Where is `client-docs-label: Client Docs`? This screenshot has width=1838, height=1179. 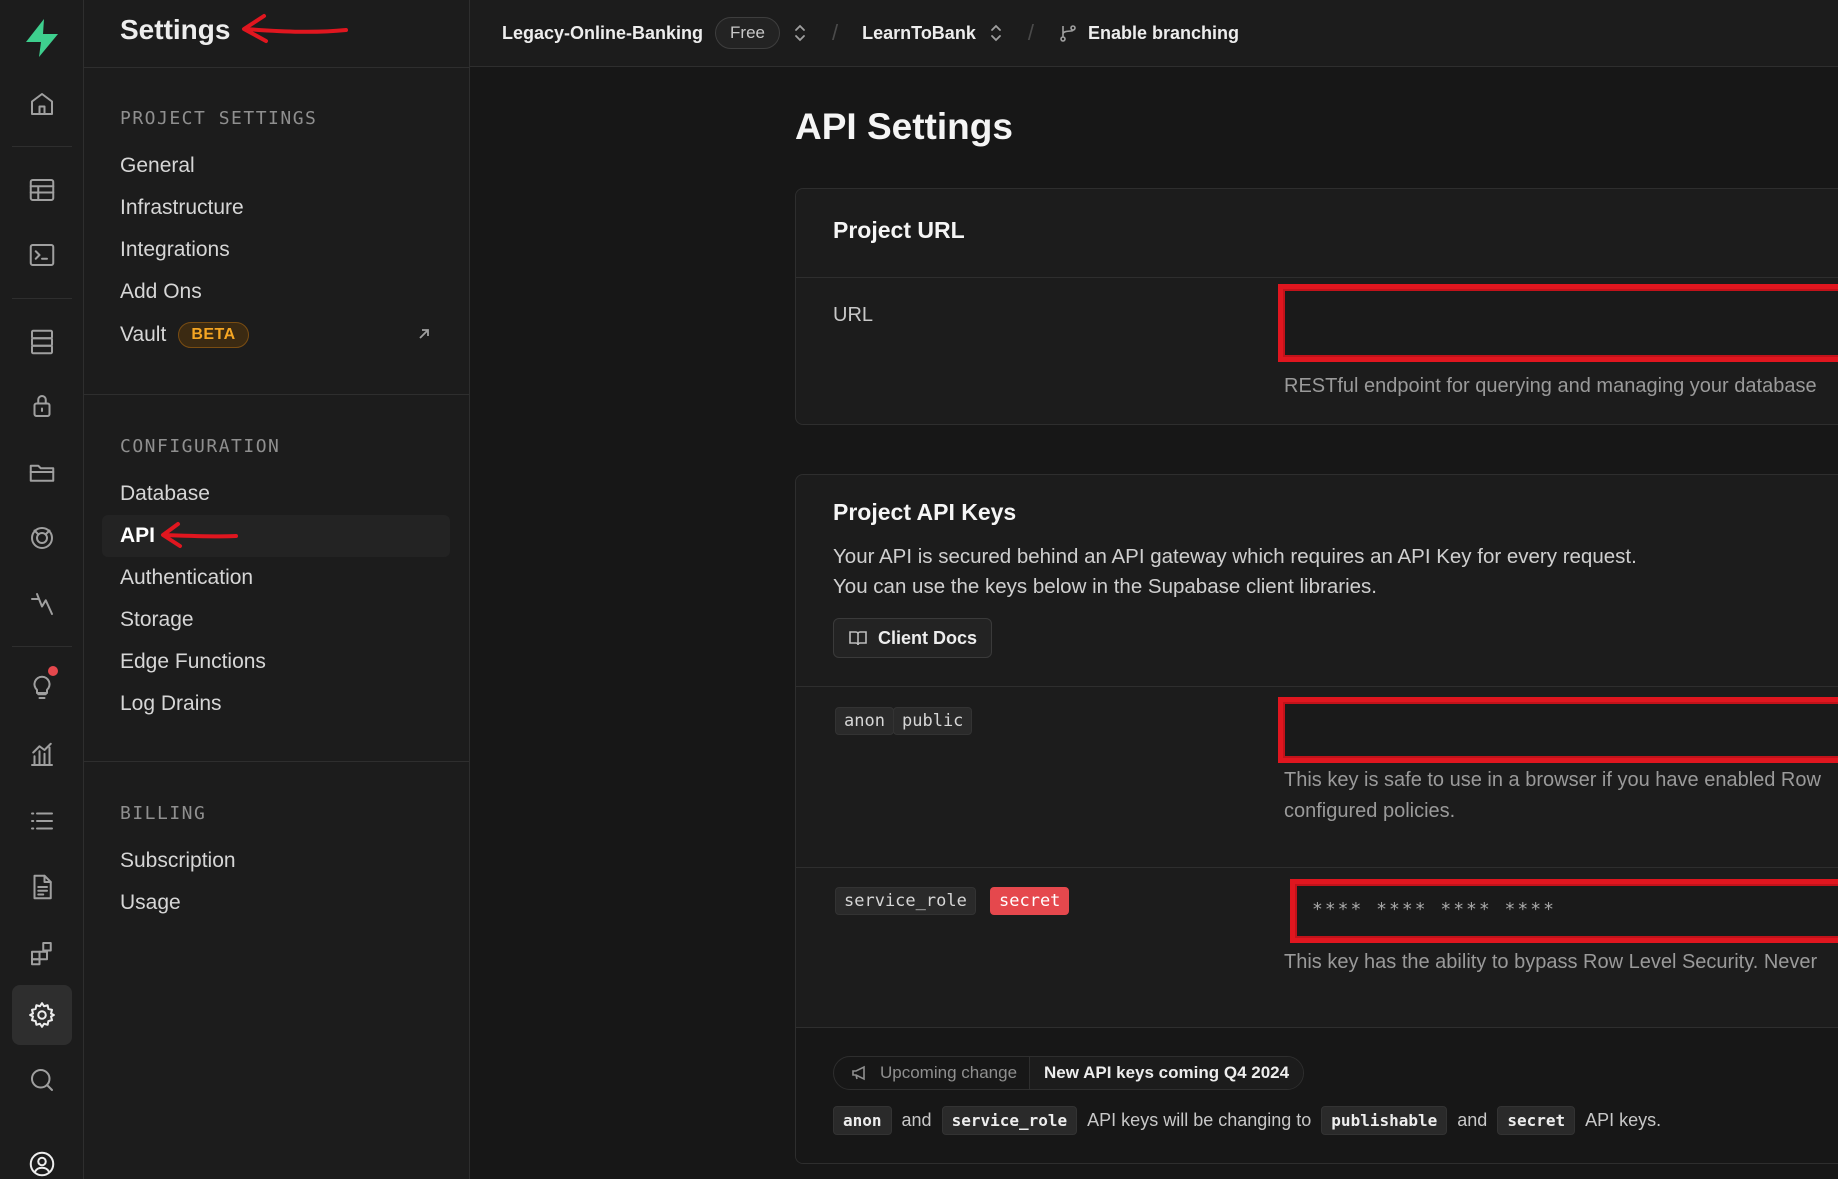
client-docs-label: Client Docs is located at coordinates (928, 637).